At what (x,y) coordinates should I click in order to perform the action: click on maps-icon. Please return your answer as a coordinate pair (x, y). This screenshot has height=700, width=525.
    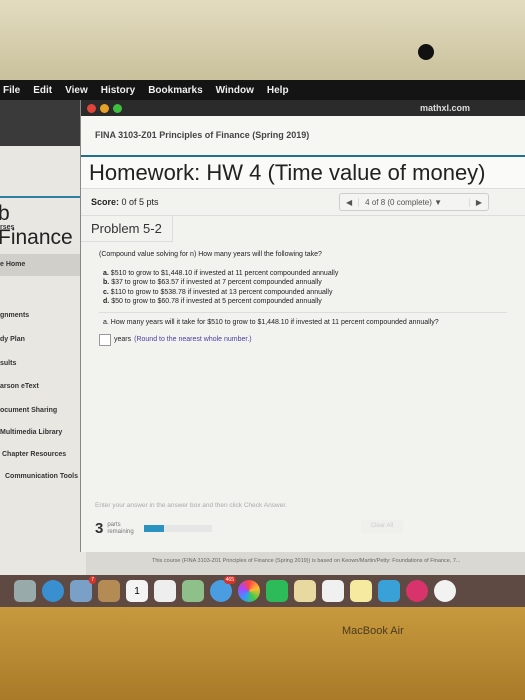
    Looking at the image, I should click on (193, 591).